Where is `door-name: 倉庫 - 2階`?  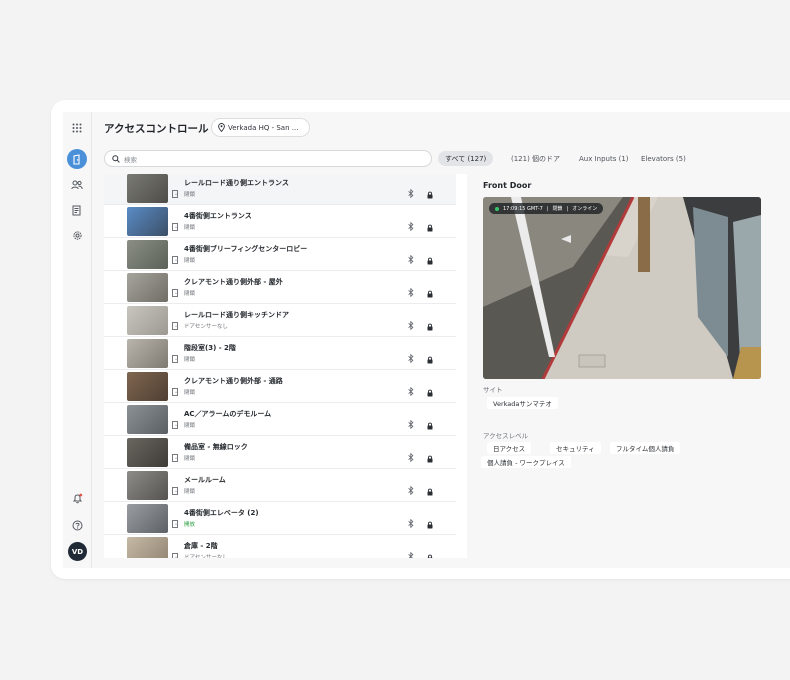 door-name: 倉庫 - 2階 is located at coordinates (201, 546).